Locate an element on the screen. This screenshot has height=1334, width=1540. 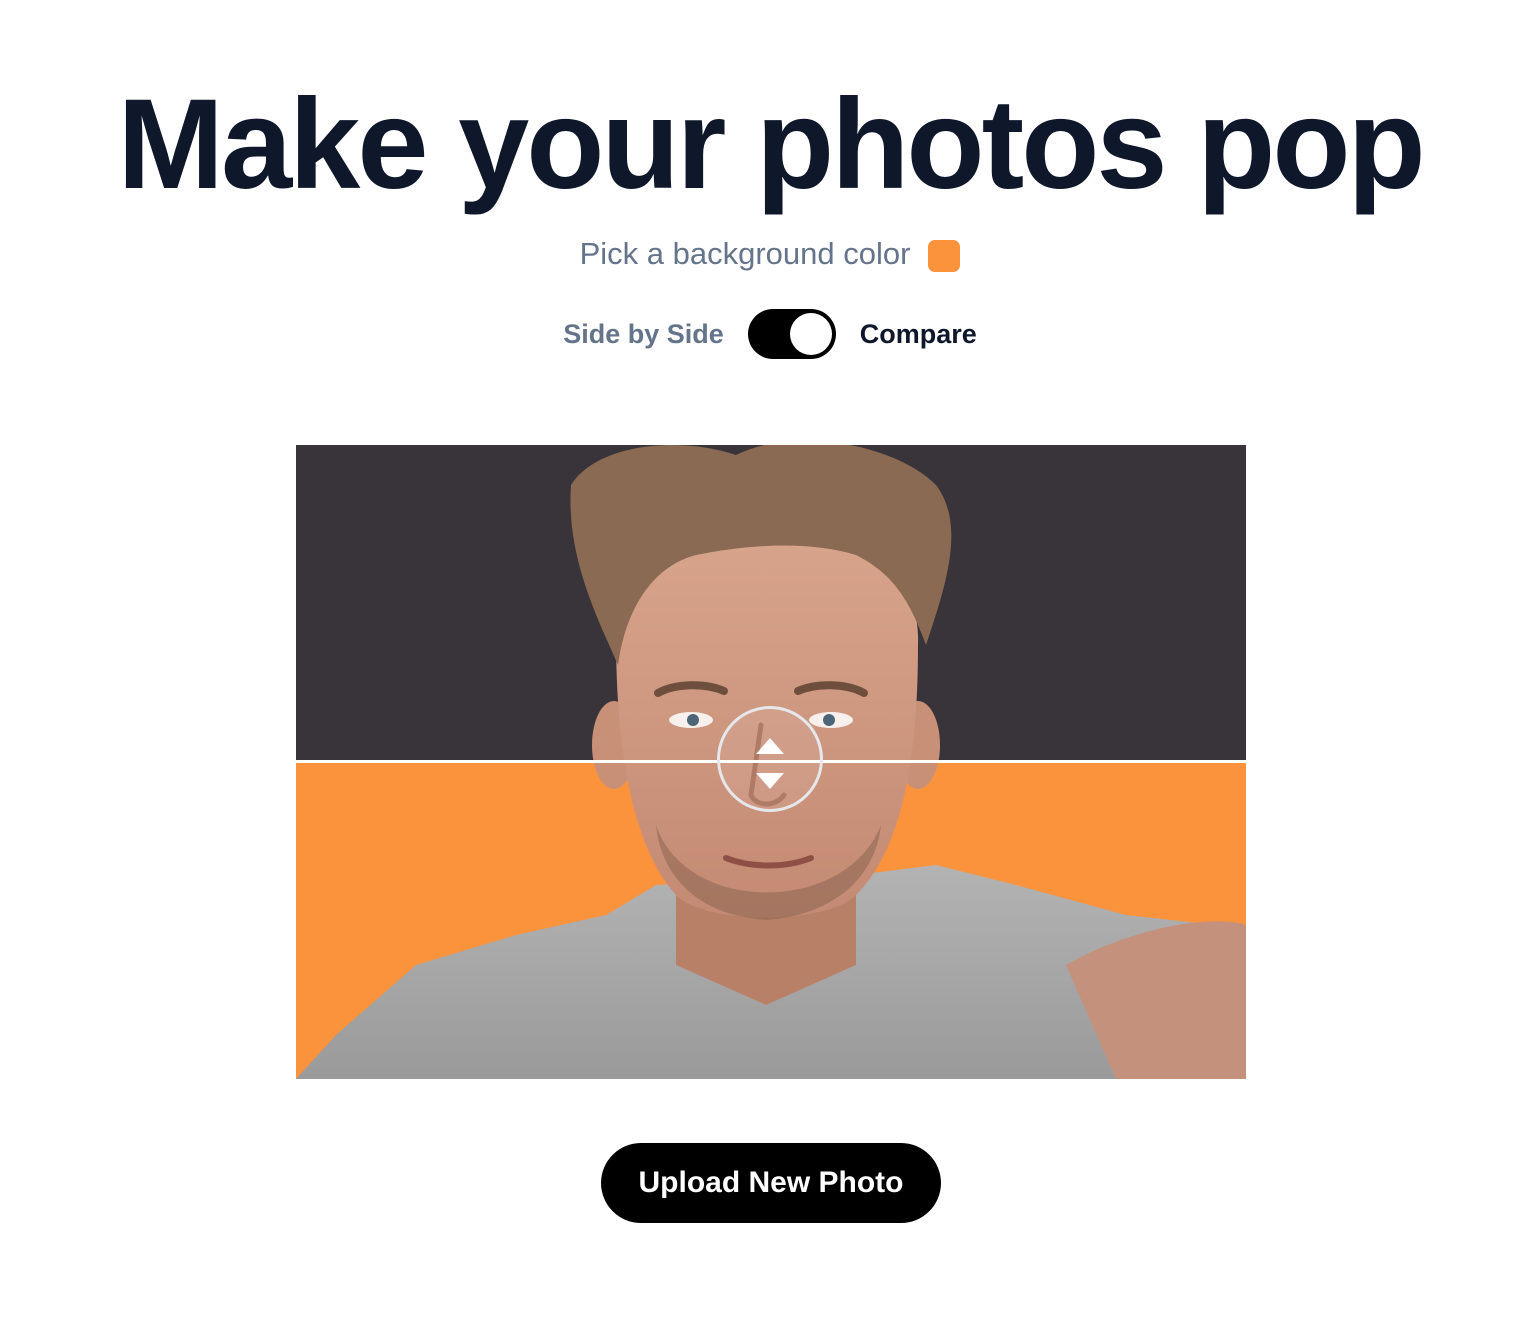
color-swatch-button is located at coordinates (944, 256).